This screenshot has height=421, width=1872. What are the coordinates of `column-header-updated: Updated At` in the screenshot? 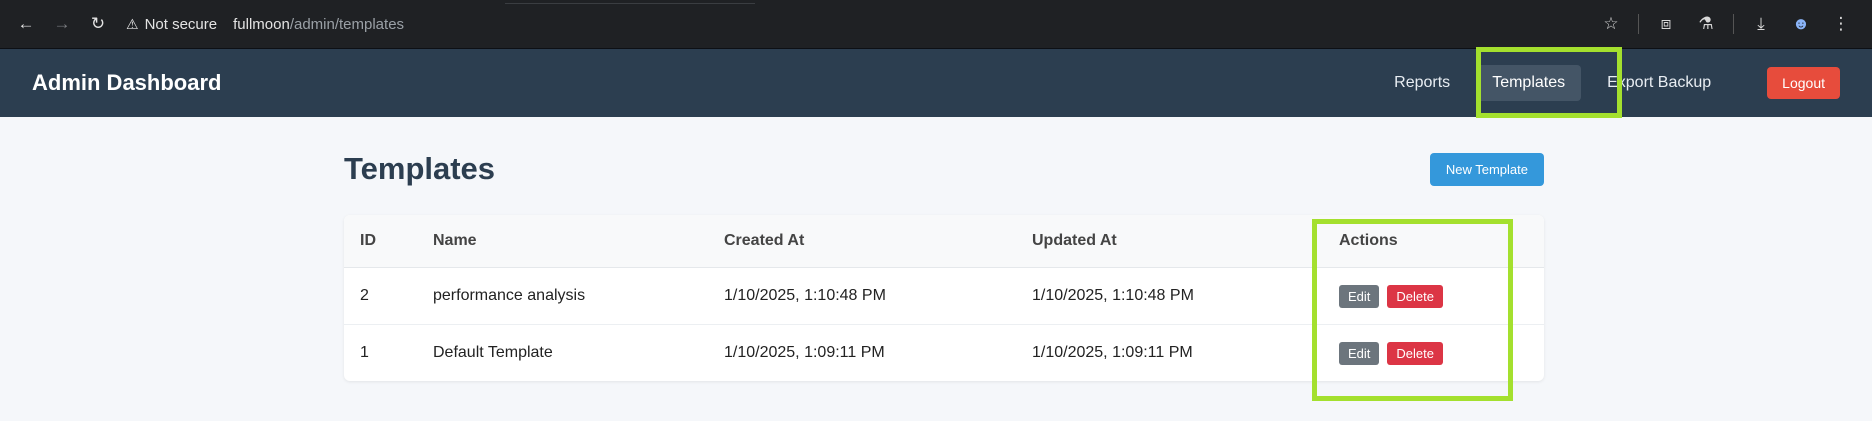 It's located at (1169, 241).